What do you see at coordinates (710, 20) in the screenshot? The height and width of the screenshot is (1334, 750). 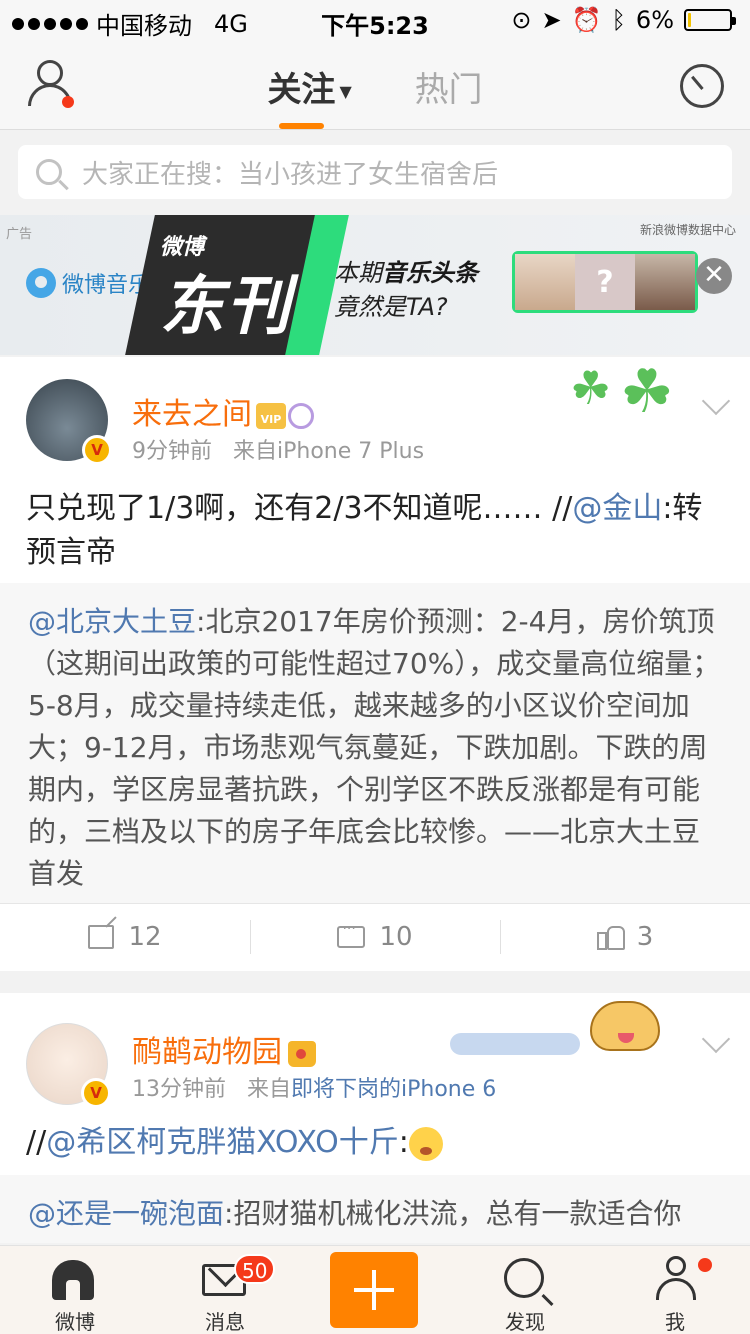 I see `battery-icon` at bounding box center [710, 20].